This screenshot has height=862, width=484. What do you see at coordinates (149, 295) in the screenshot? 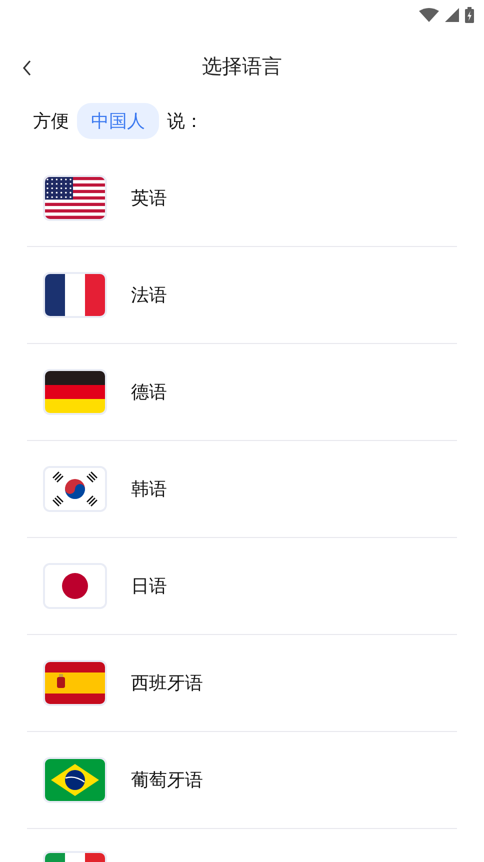
I see `language-name: 法语` at bounding box center [149, 295].